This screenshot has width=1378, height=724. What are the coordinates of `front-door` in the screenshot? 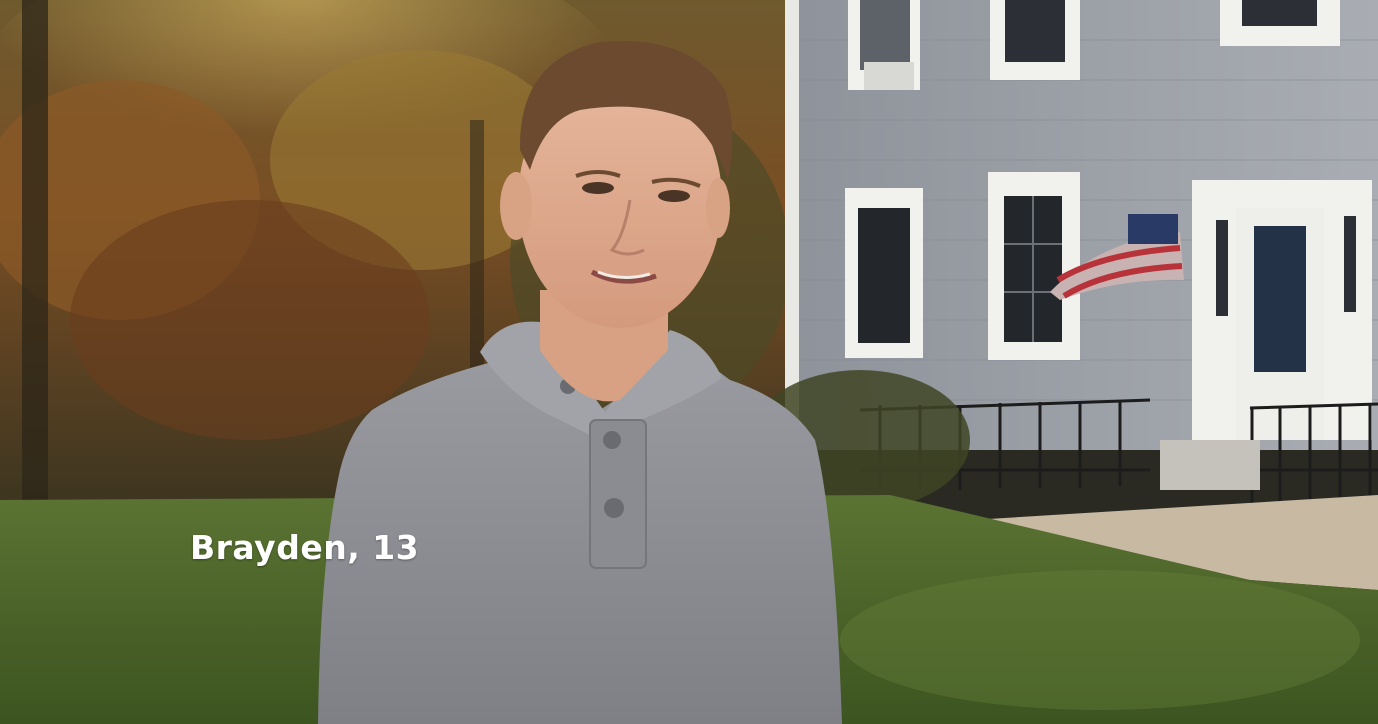 It's located at (1282, 310).